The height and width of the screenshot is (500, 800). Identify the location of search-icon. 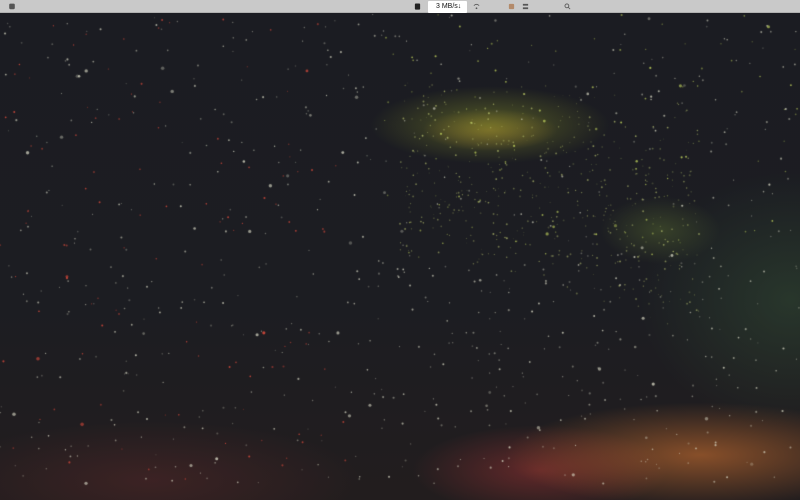
(567, 6).